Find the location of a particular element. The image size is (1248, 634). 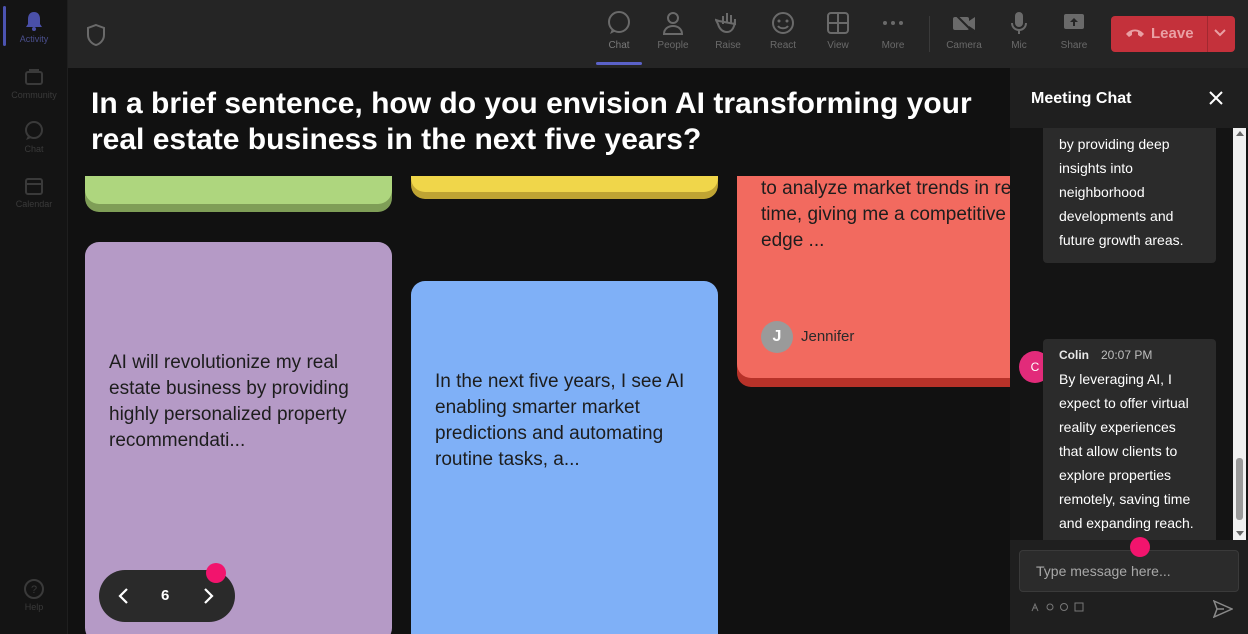

sidebar-item-activity: Activity is located at coordinates (34, 27).